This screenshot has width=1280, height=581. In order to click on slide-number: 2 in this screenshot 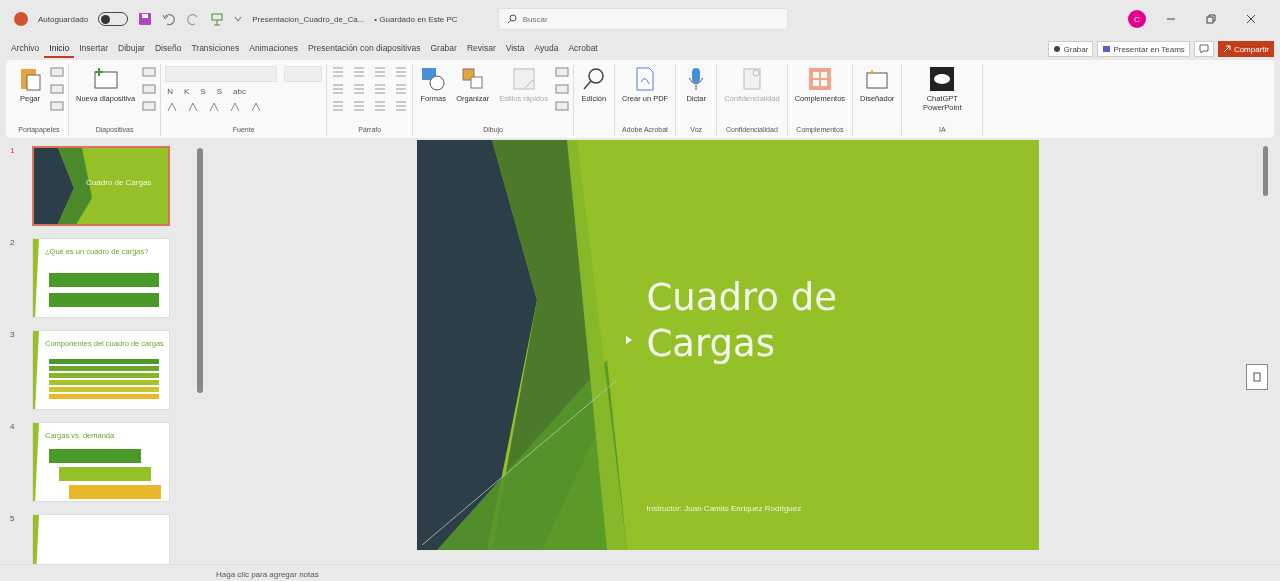, I will do `click(13, 243)`.